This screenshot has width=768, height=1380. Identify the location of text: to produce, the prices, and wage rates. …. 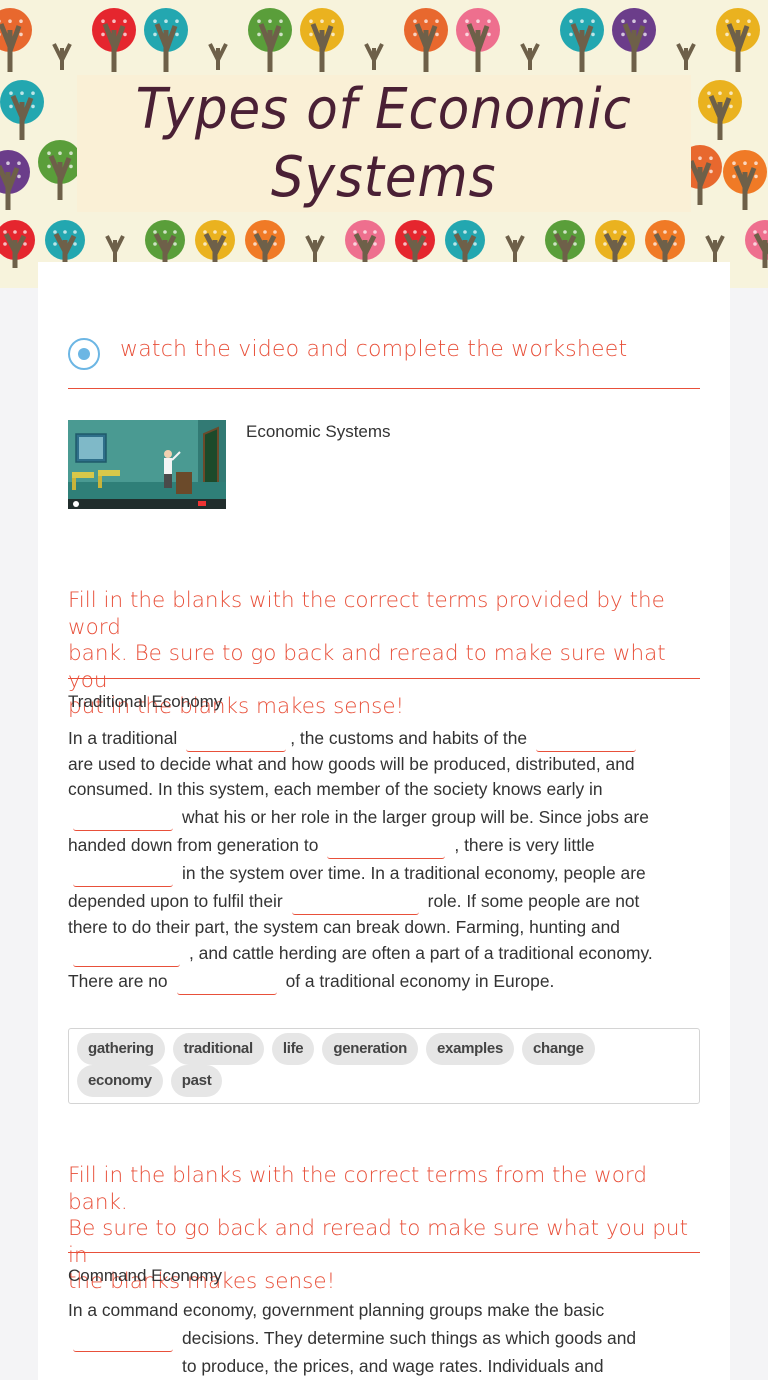
(393, 1366).